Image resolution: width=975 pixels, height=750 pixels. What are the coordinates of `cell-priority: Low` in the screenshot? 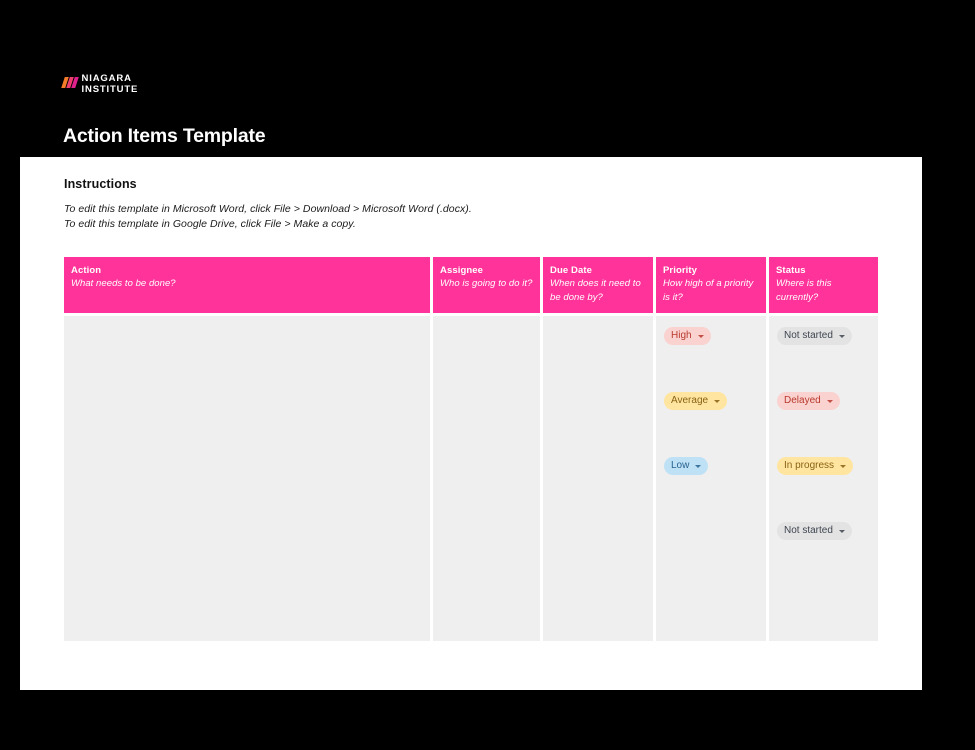 It's located at (711, 478).